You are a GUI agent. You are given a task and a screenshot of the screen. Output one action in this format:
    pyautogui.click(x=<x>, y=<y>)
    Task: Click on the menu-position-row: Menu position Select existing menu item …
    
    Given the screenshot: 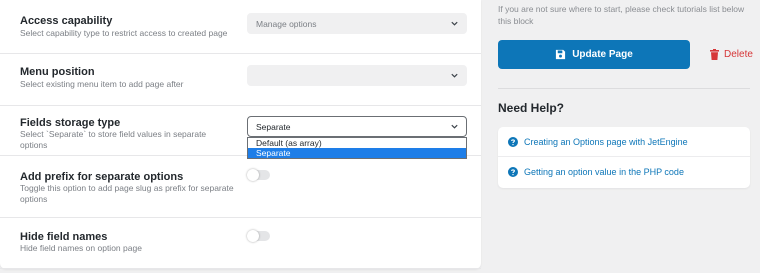 What is the action you would take?
    pyautogui.click(x=240, y=80)
    